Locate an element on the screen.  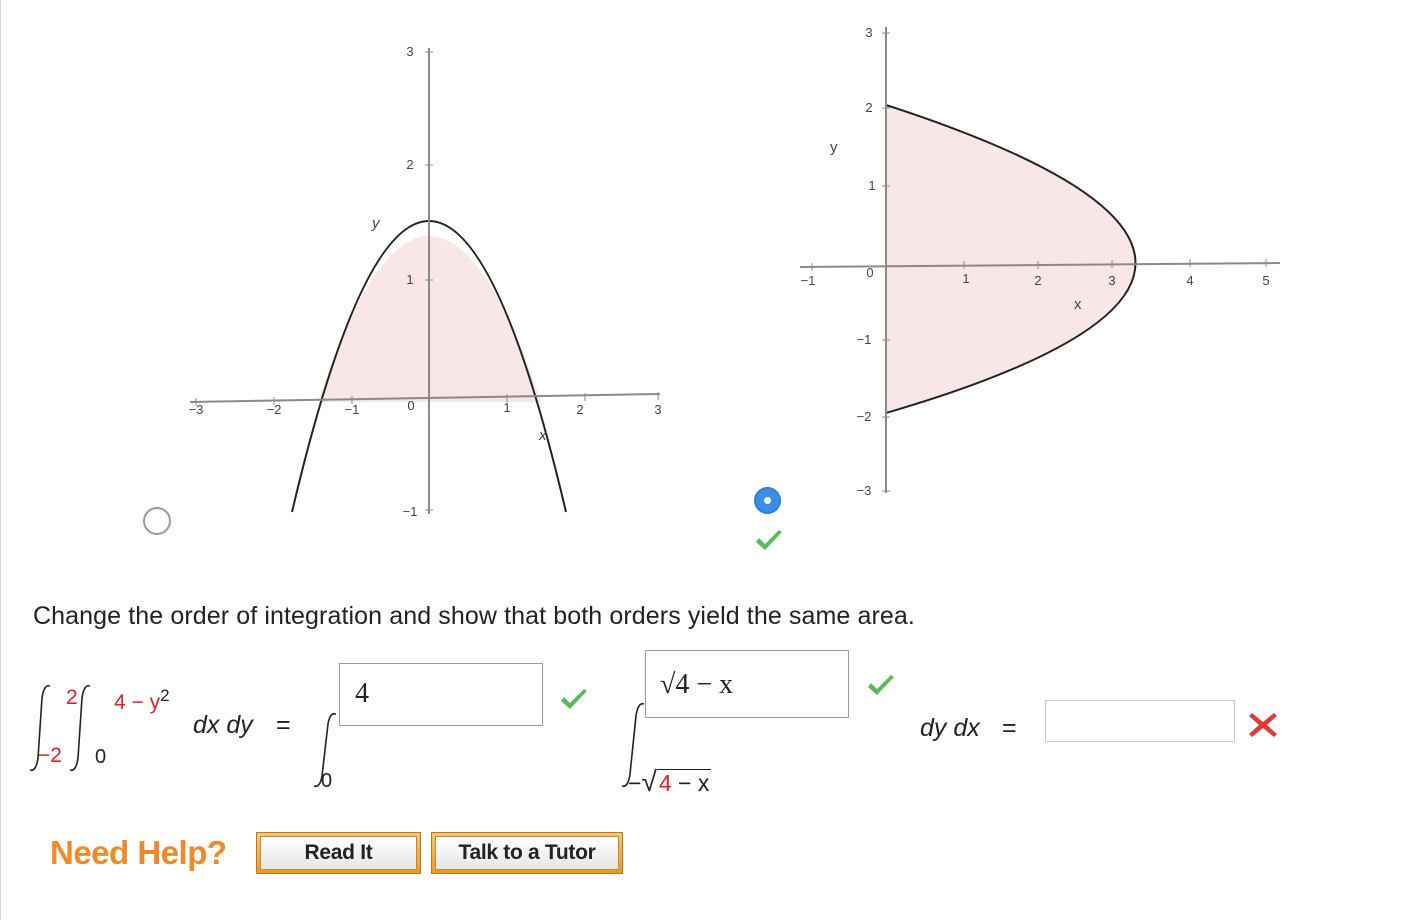
choice-left-radio is located at coordinates (157, 521).